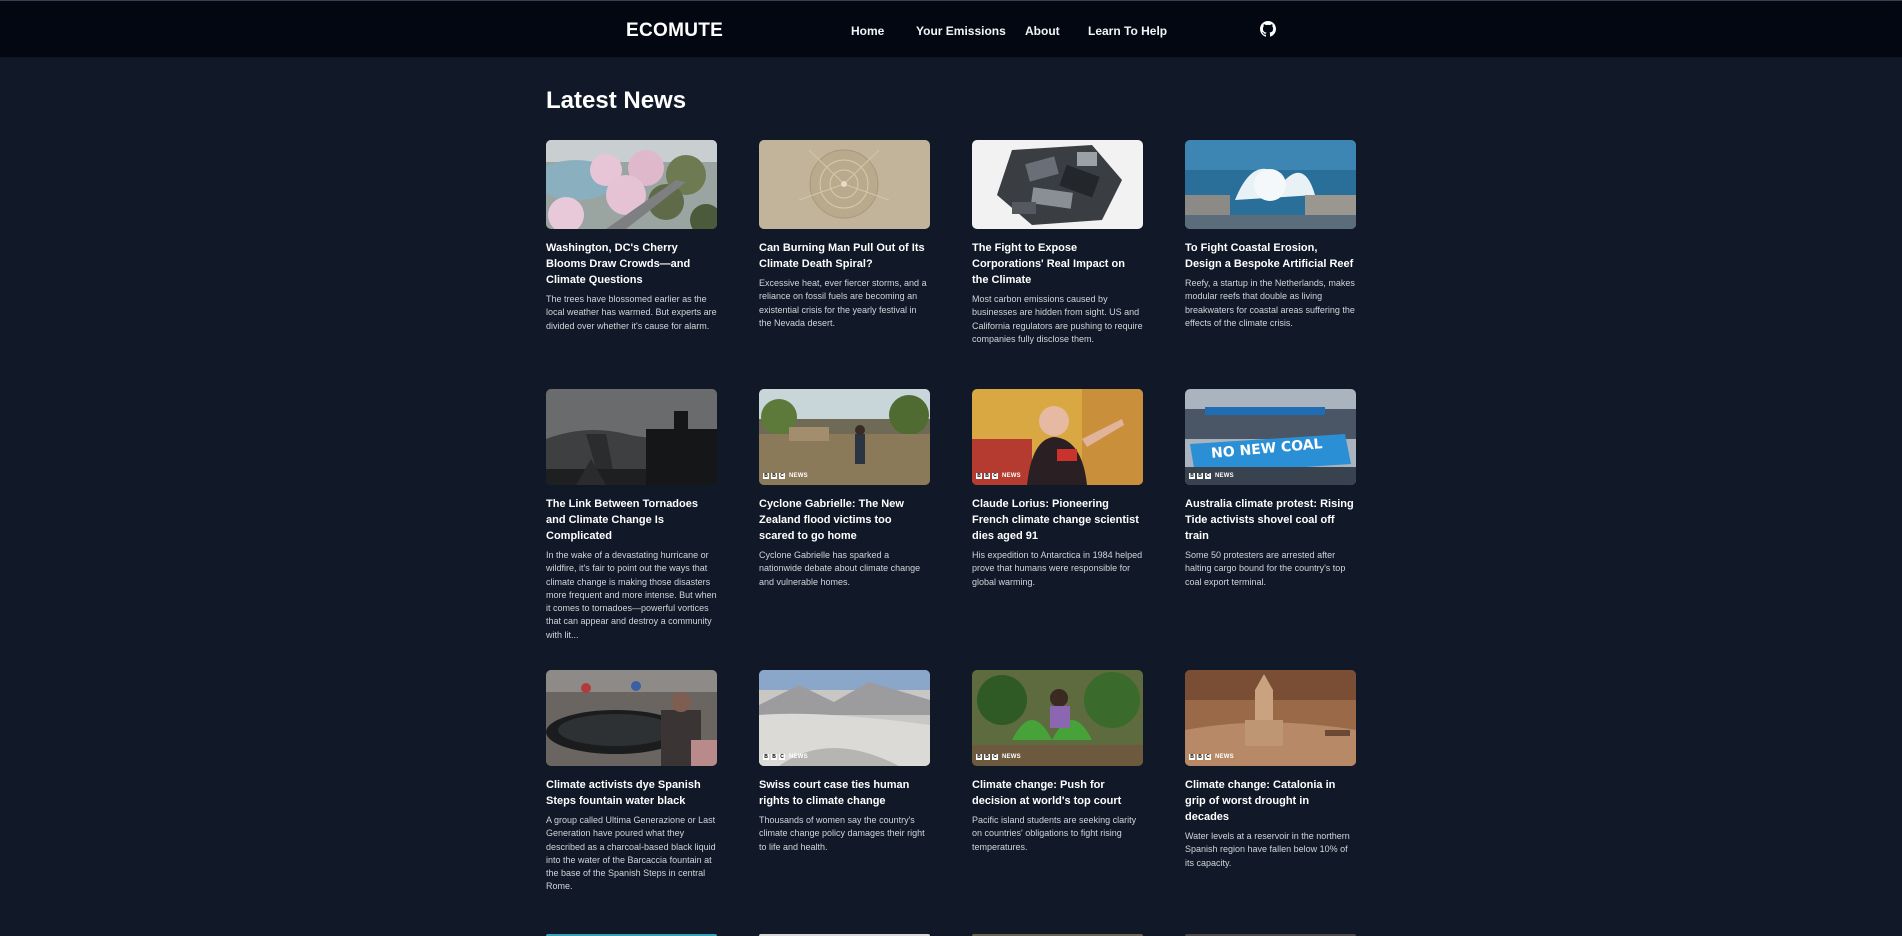 This screenshot has width=1902, height=936. I want to click on nav-about-link: About, so click(1042, 31).